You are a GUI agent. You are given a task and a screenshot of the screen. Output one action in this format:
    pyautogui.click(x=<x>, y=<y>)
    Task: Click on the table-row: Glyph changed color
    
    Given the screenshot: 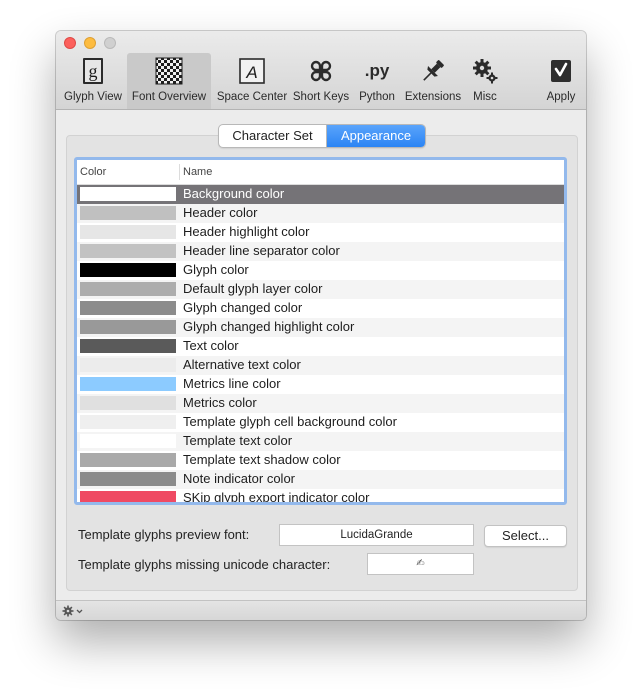 What is the action you would take?
    pyautogui.click(x=320, y=308)
    